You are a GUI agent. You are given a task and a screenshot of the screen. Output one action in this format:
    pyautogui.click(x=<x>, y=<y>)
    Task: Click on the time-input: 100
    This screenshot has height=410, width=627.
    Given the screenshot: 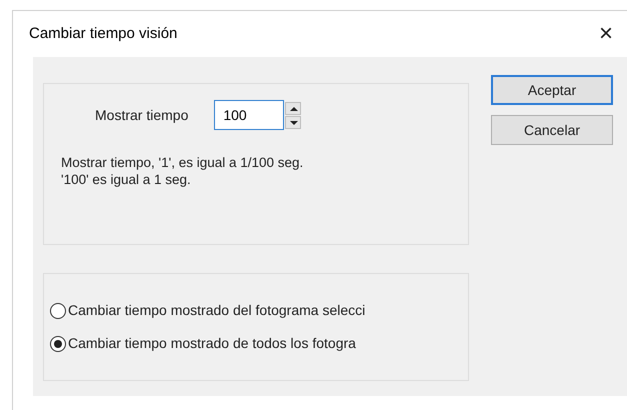 What is the action you would take?
    pyautogui.click(x=249, y=115)
    